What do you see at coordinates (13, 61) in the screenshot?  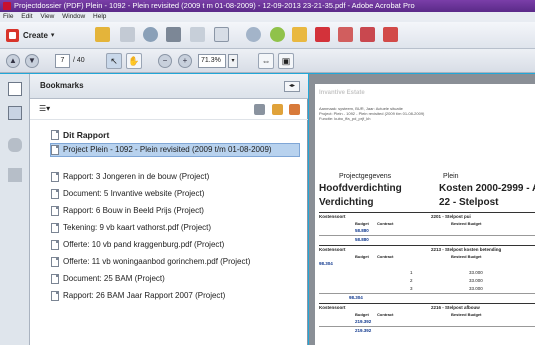 I see `previous-page-icon: ▲` at bounding box center [13, 61].